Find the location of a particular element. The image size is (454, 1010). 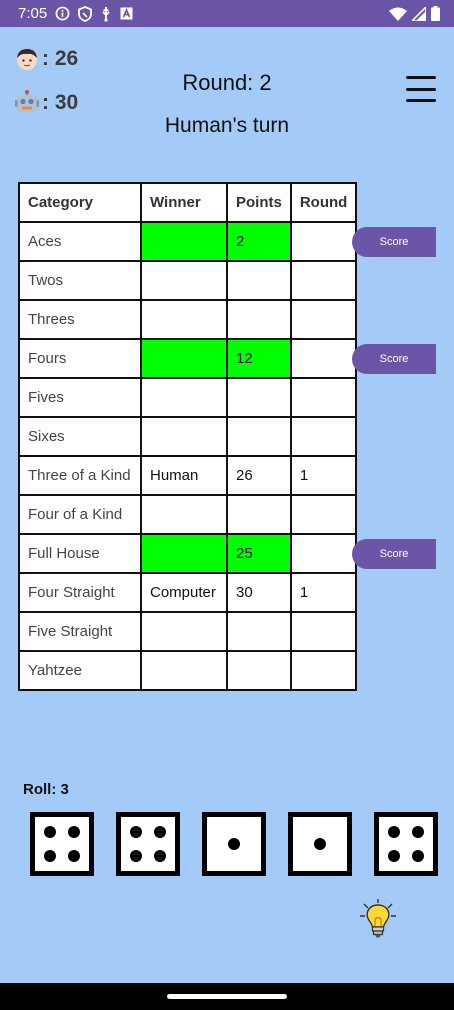

score-button-full-house: Score is located at coordinates (394, 554).